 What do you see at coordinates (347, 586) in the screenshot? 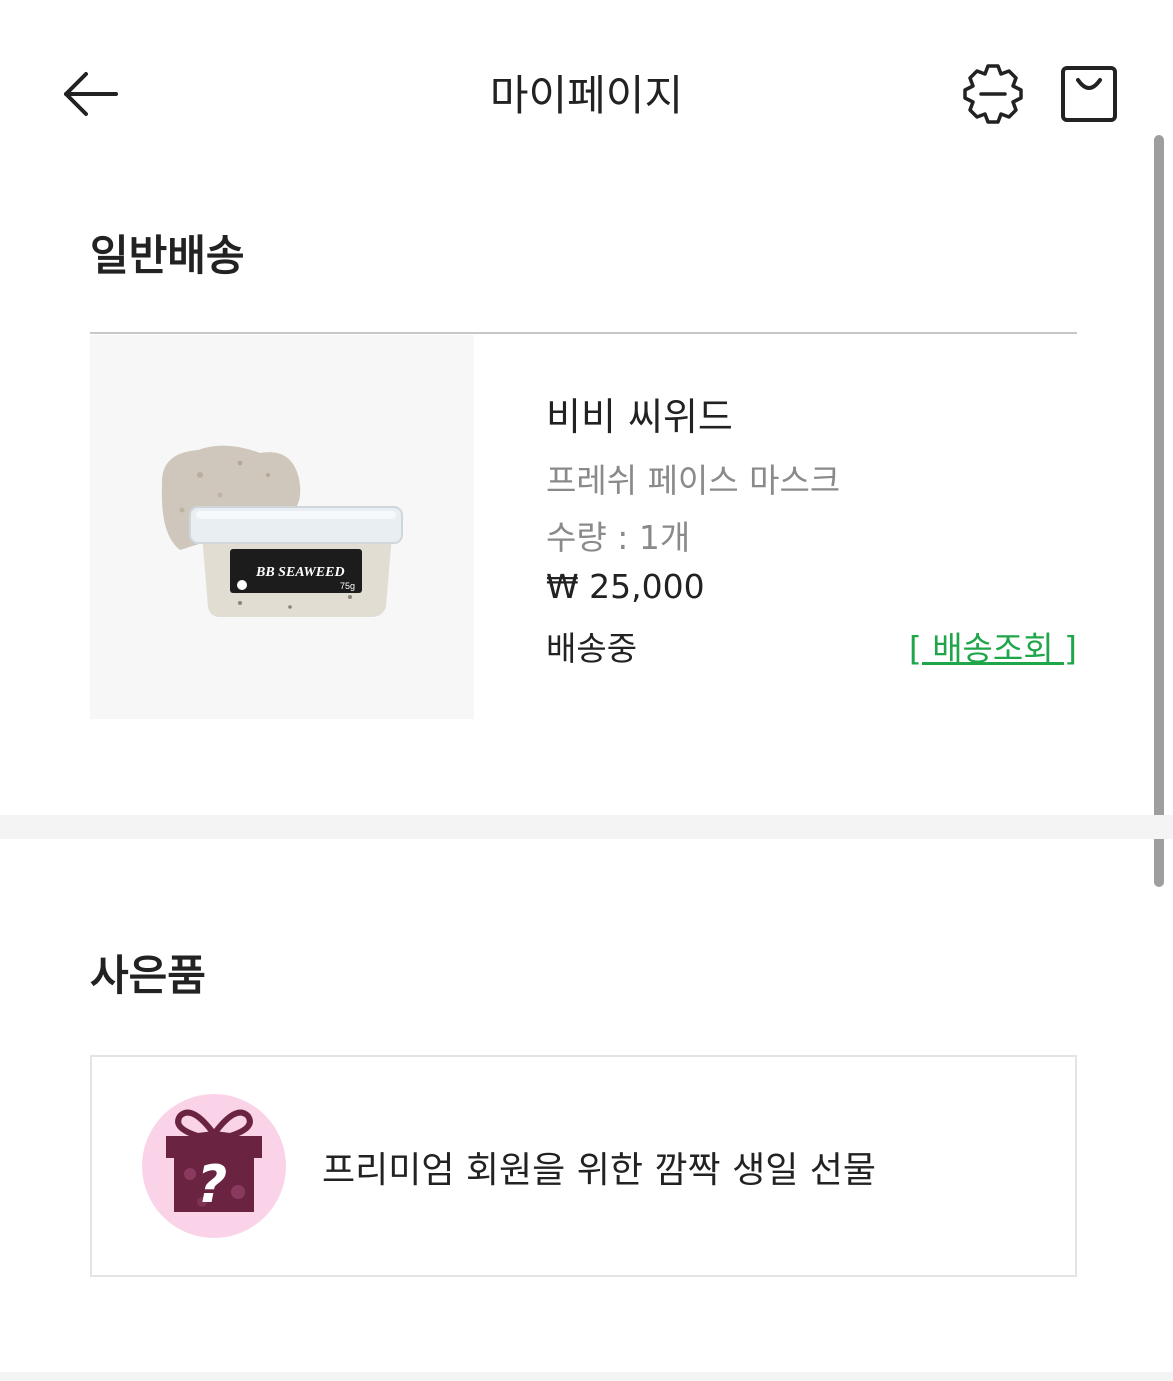
I see `product-image-weight: 75g` at bounding box center [347, 586].